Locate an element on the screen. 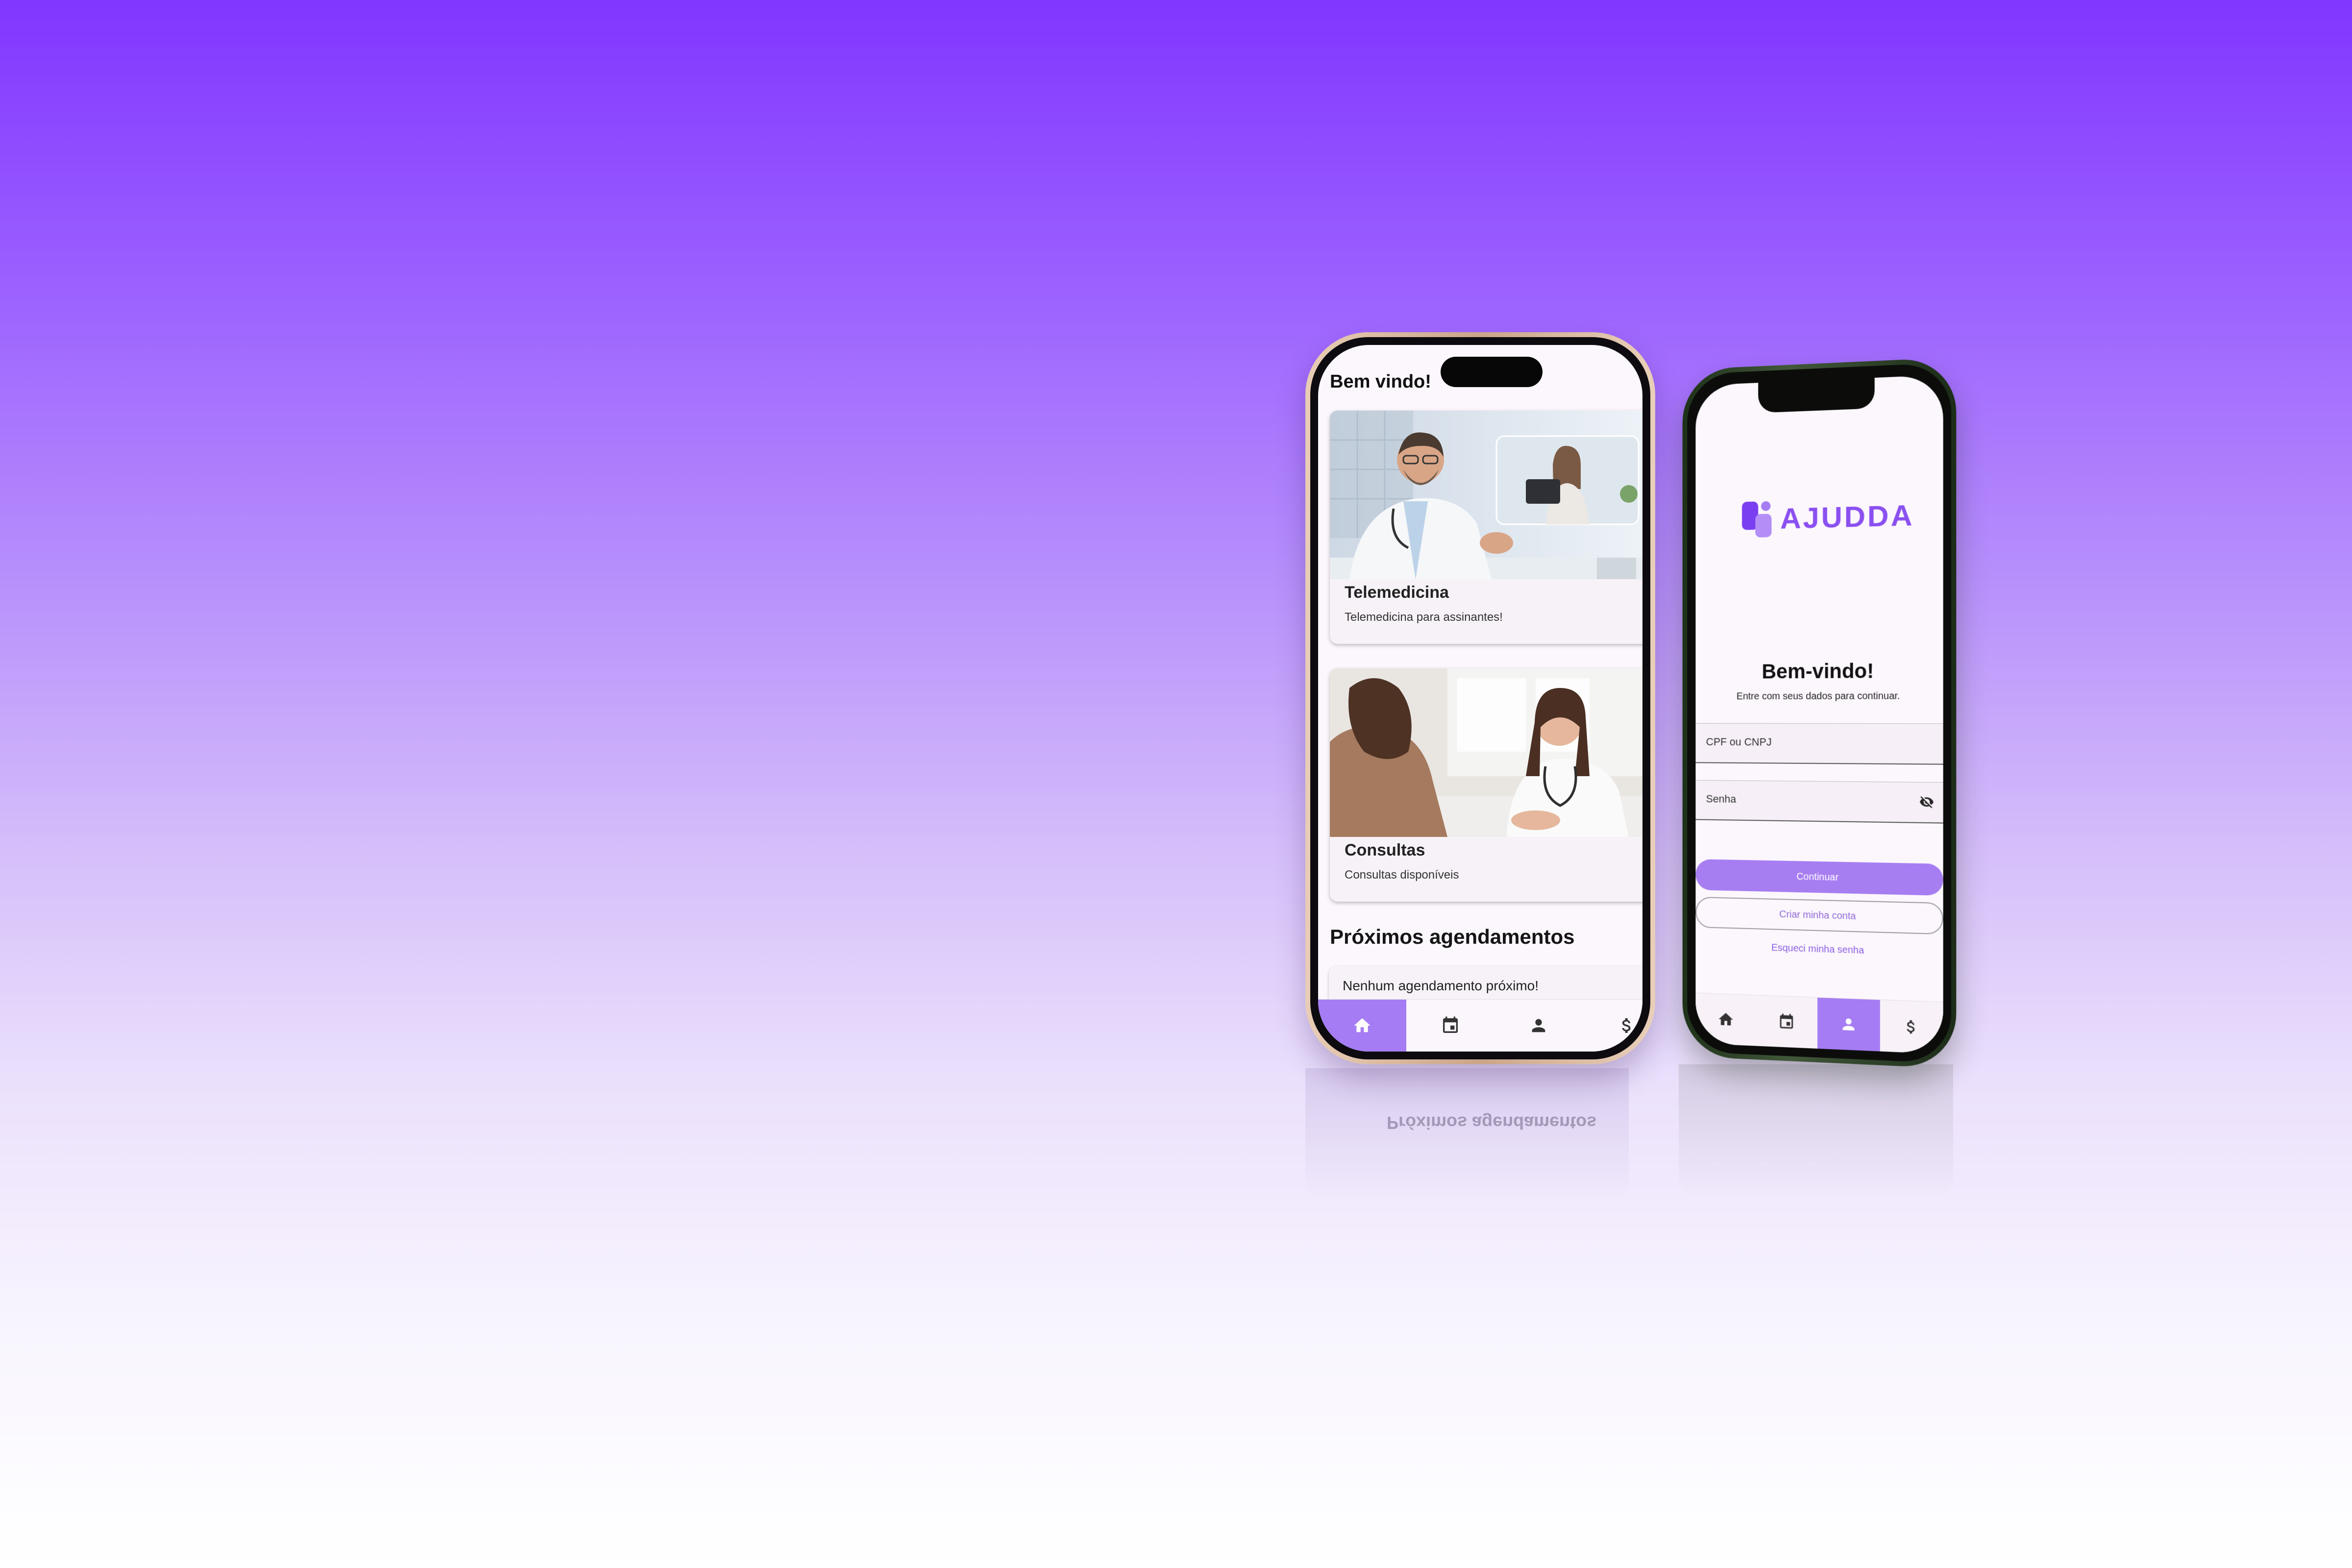 This screenshot has height=1568, width=2352. cpf-input is located at coordinates (1788, 742).